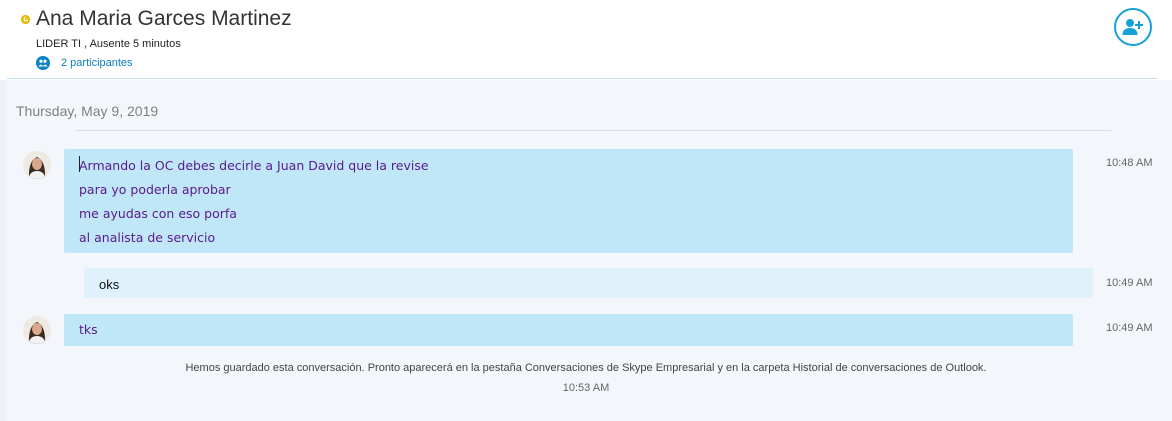 This screenshot has height=421, width=1172. Describe the element at coordinates (79, 164) in the screenshot. I see `text-cursor` at that location.